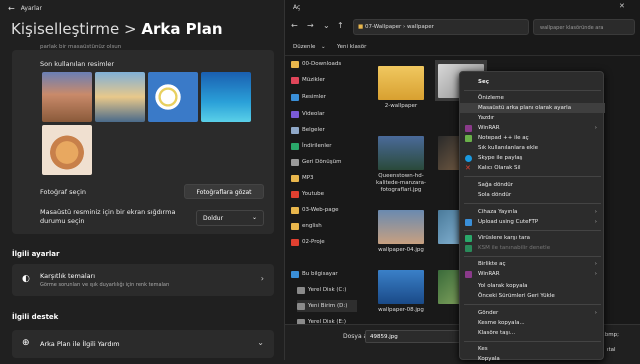 The width and height of the screenshot is (640, 364). Describe the element at coordinates (312, 226) in the screenshot. I see `tree-label: english` at that location.